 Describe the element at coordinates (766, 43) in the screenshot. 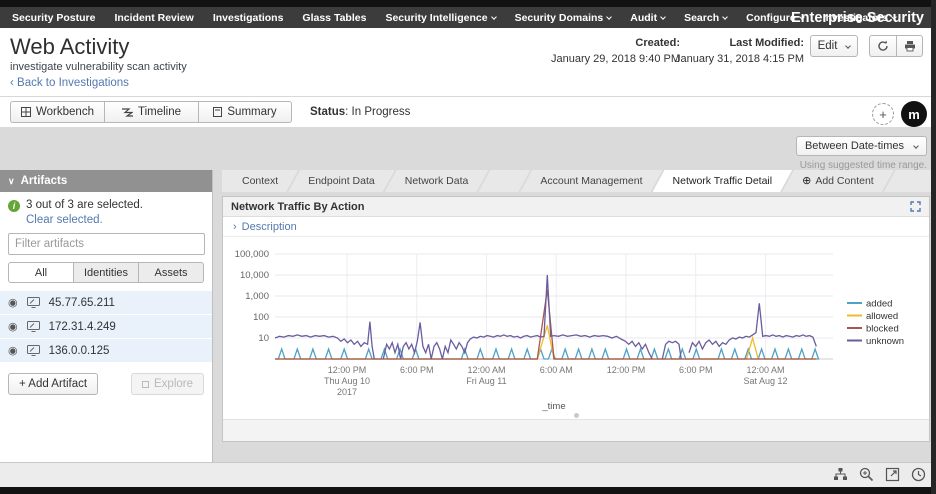

I see `last-modified-label: Last Modified:` at that location.